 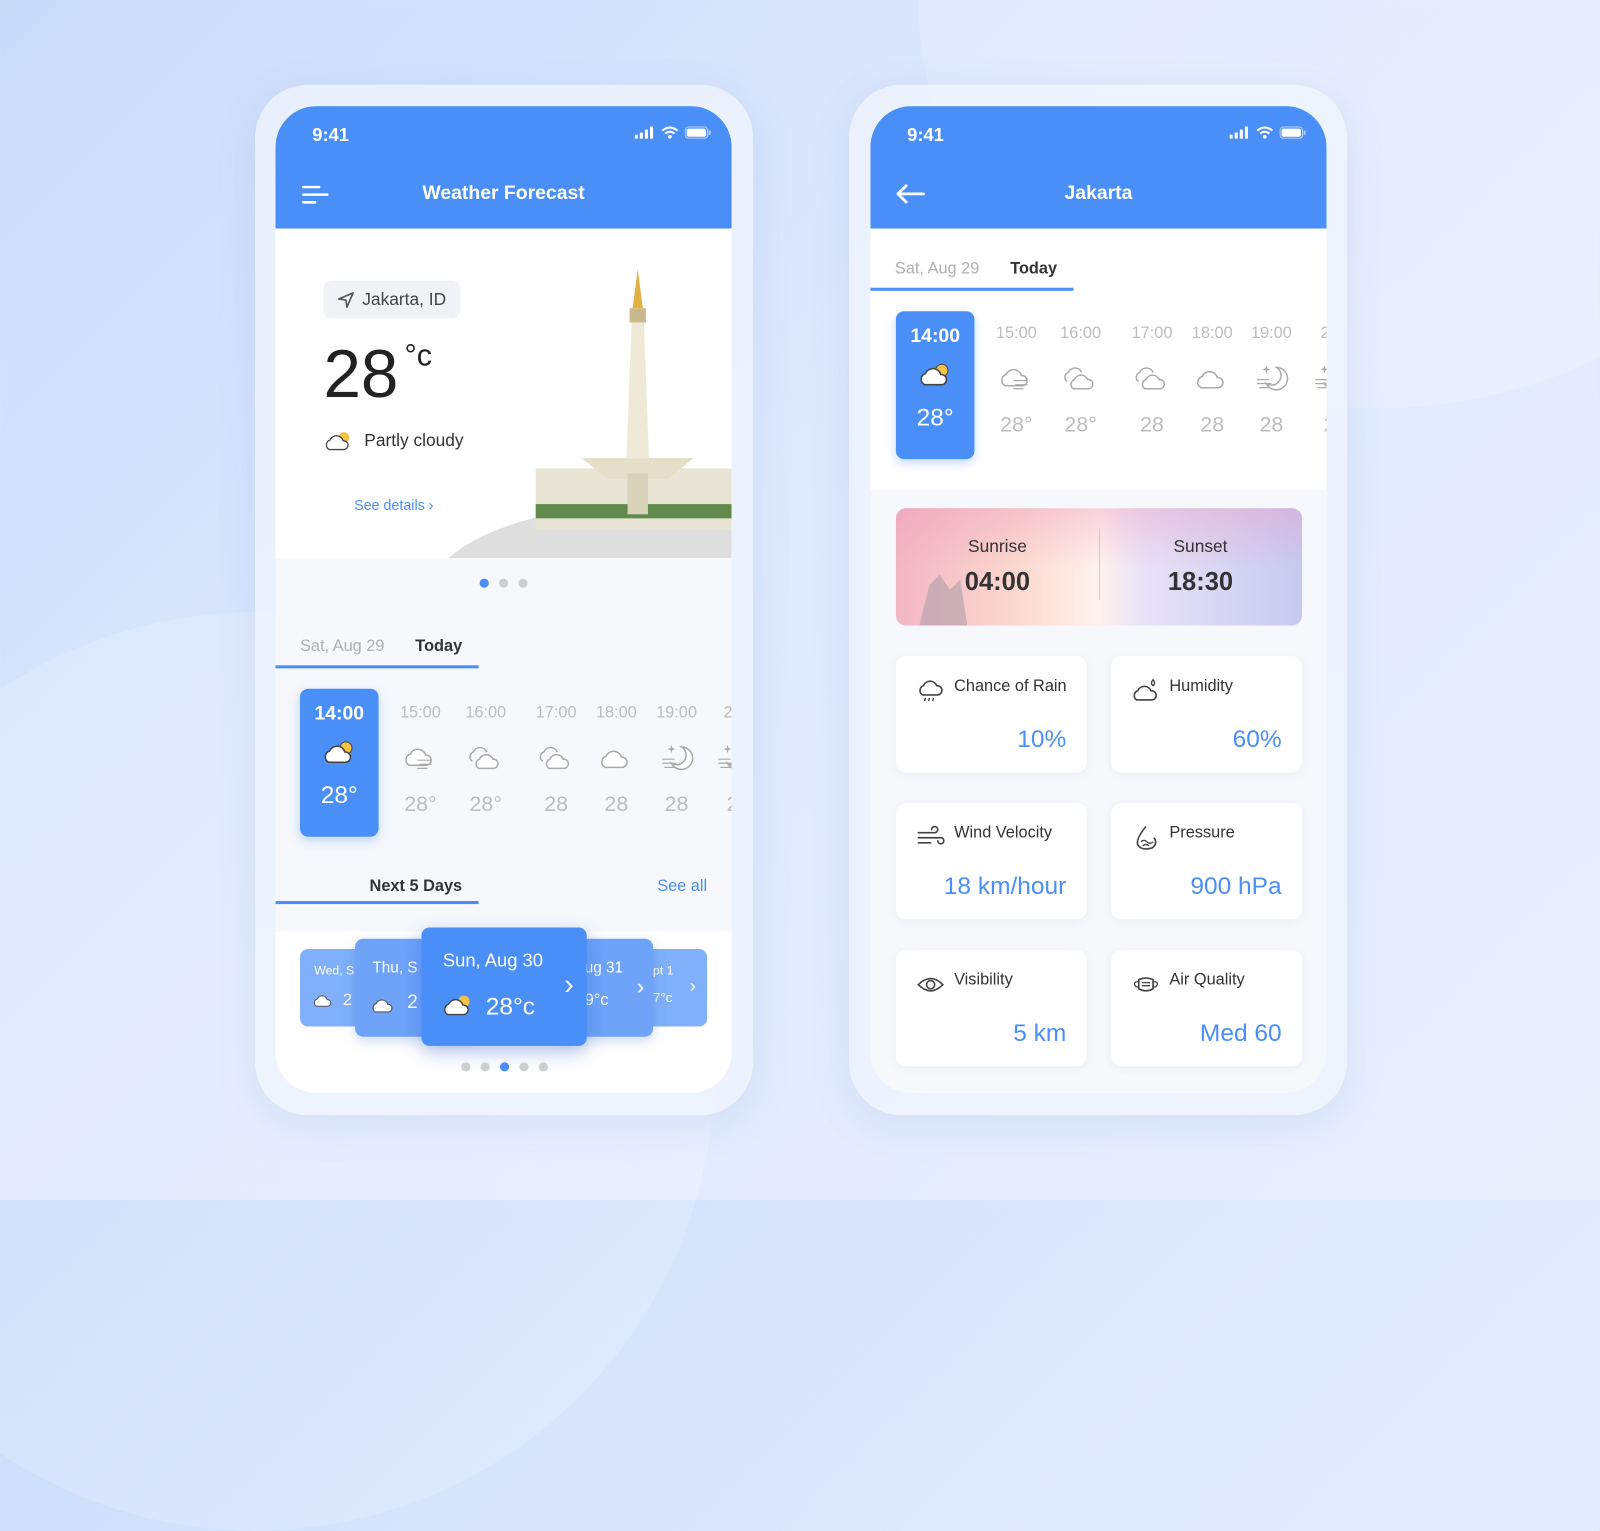 What do you see at coordinates (596, 1000) in the screenshot?
I see `day-card-temp: 9°c` at bounding box center [596, 1000].